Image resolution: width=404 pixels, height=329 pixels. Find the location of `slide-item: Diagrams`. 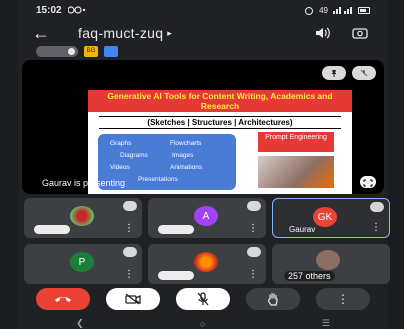

slide-item: Diagrams is located at coordinates (134, 155).